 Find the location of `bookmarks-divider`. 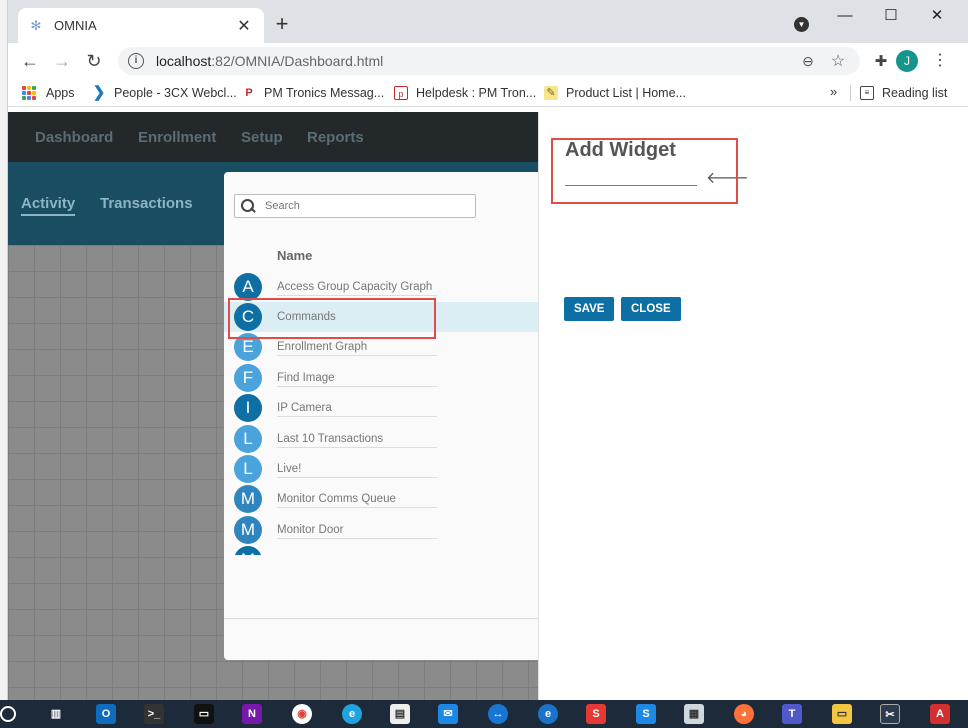

bookmarks-divider is located at coordinates (850, 93).